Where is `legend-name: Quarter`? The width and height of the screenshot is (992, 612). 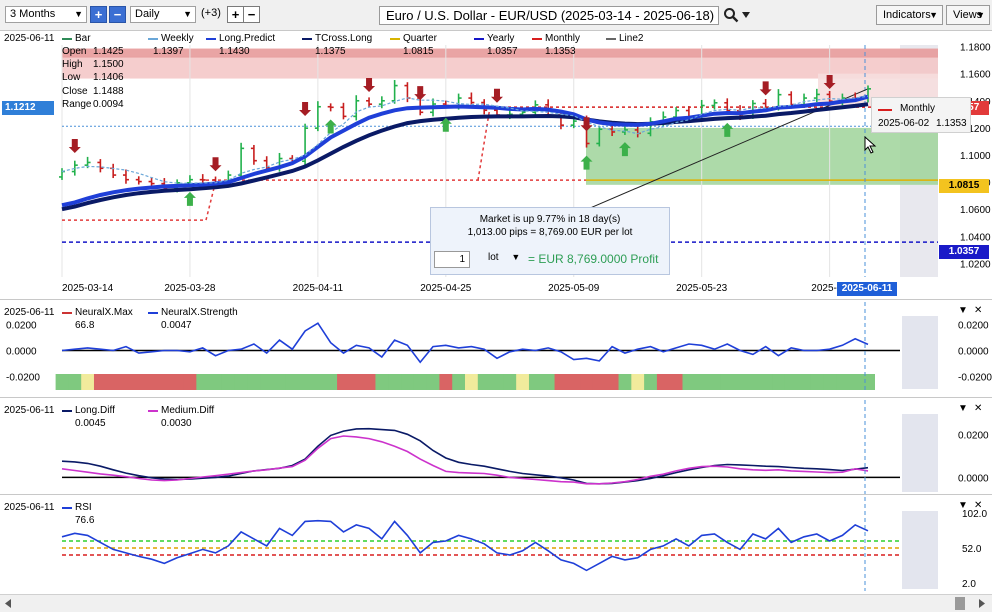 legend-name: Quarter is located at coordinates (420, 38).